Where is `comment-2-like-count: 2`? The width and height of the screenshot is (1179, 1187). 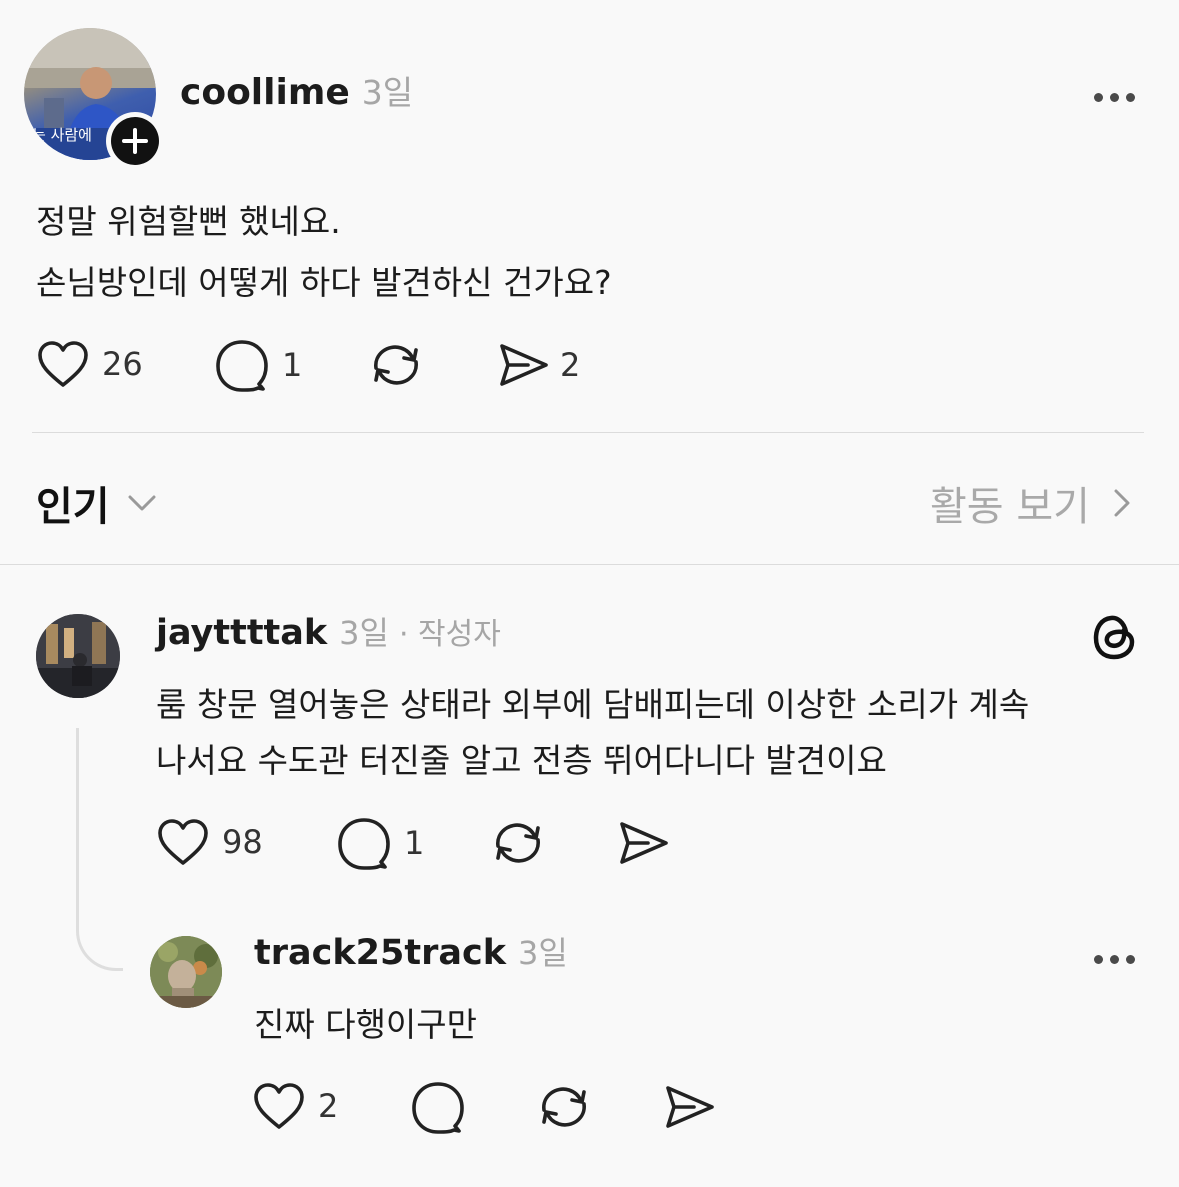
comment-2-like-count: 2 is located at coordinates (328, 1106).